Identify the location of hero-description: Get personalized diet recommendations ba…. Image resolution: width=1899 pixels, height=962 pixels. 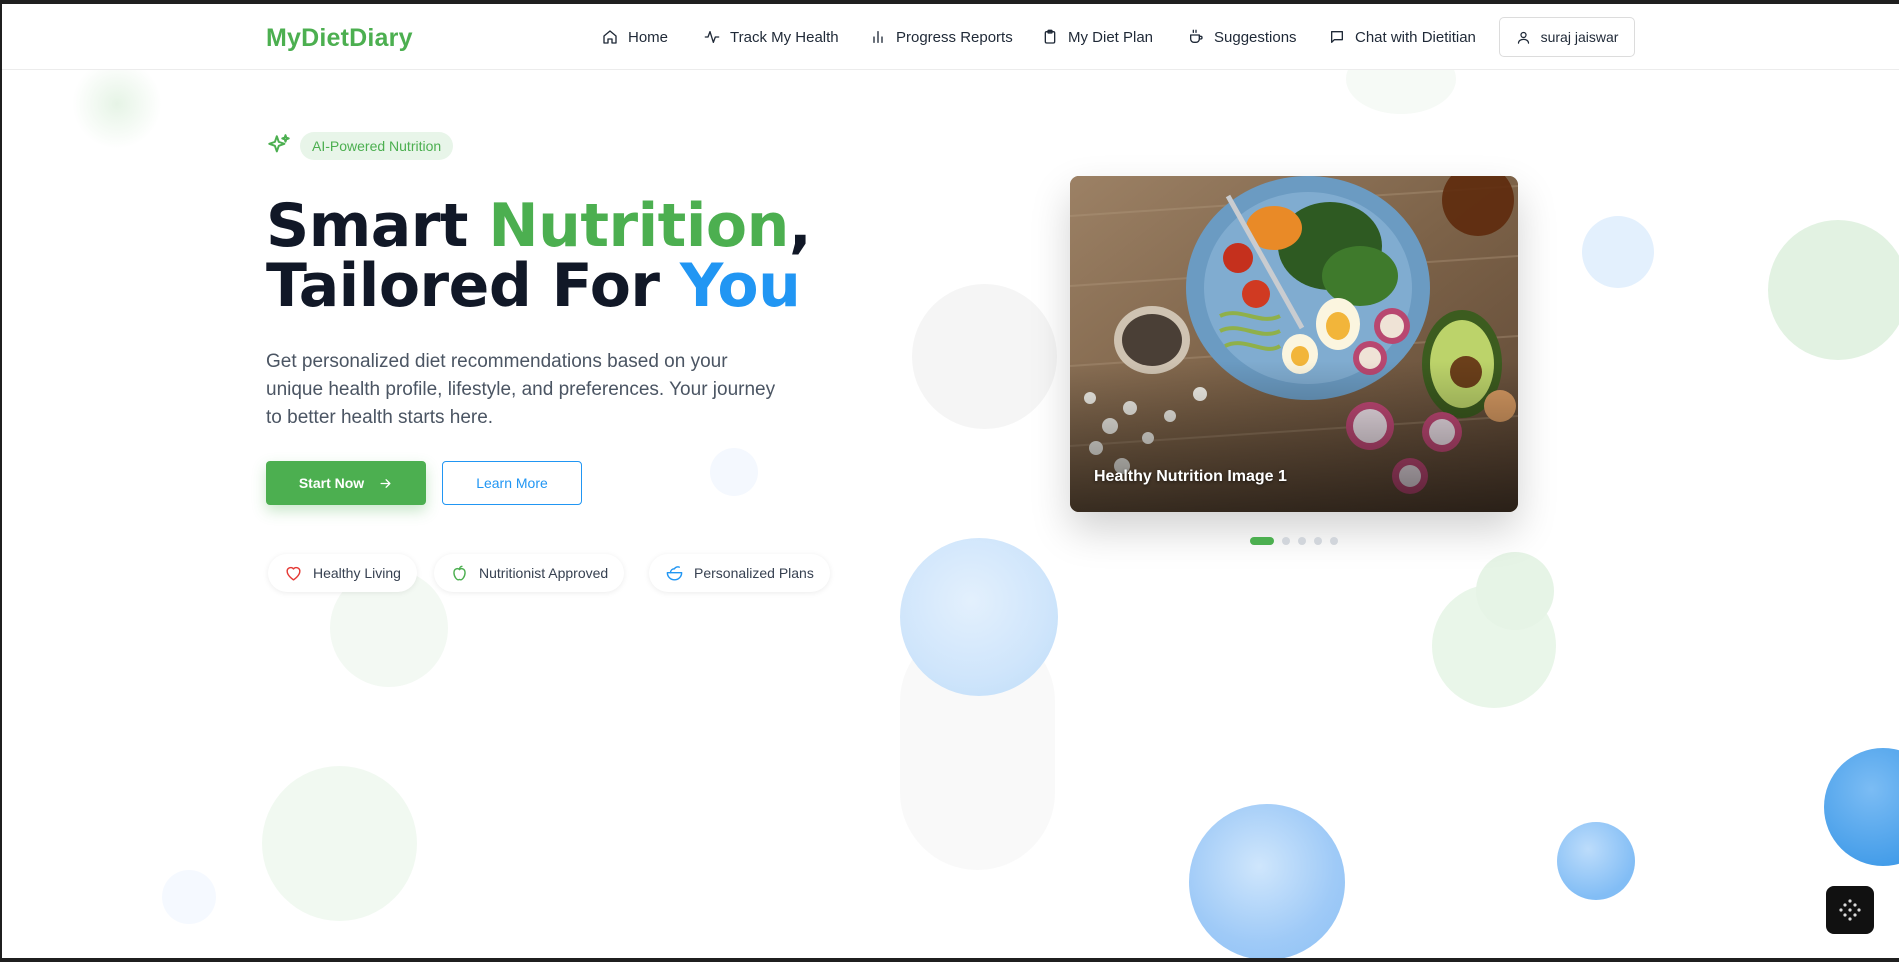
(521, 389).